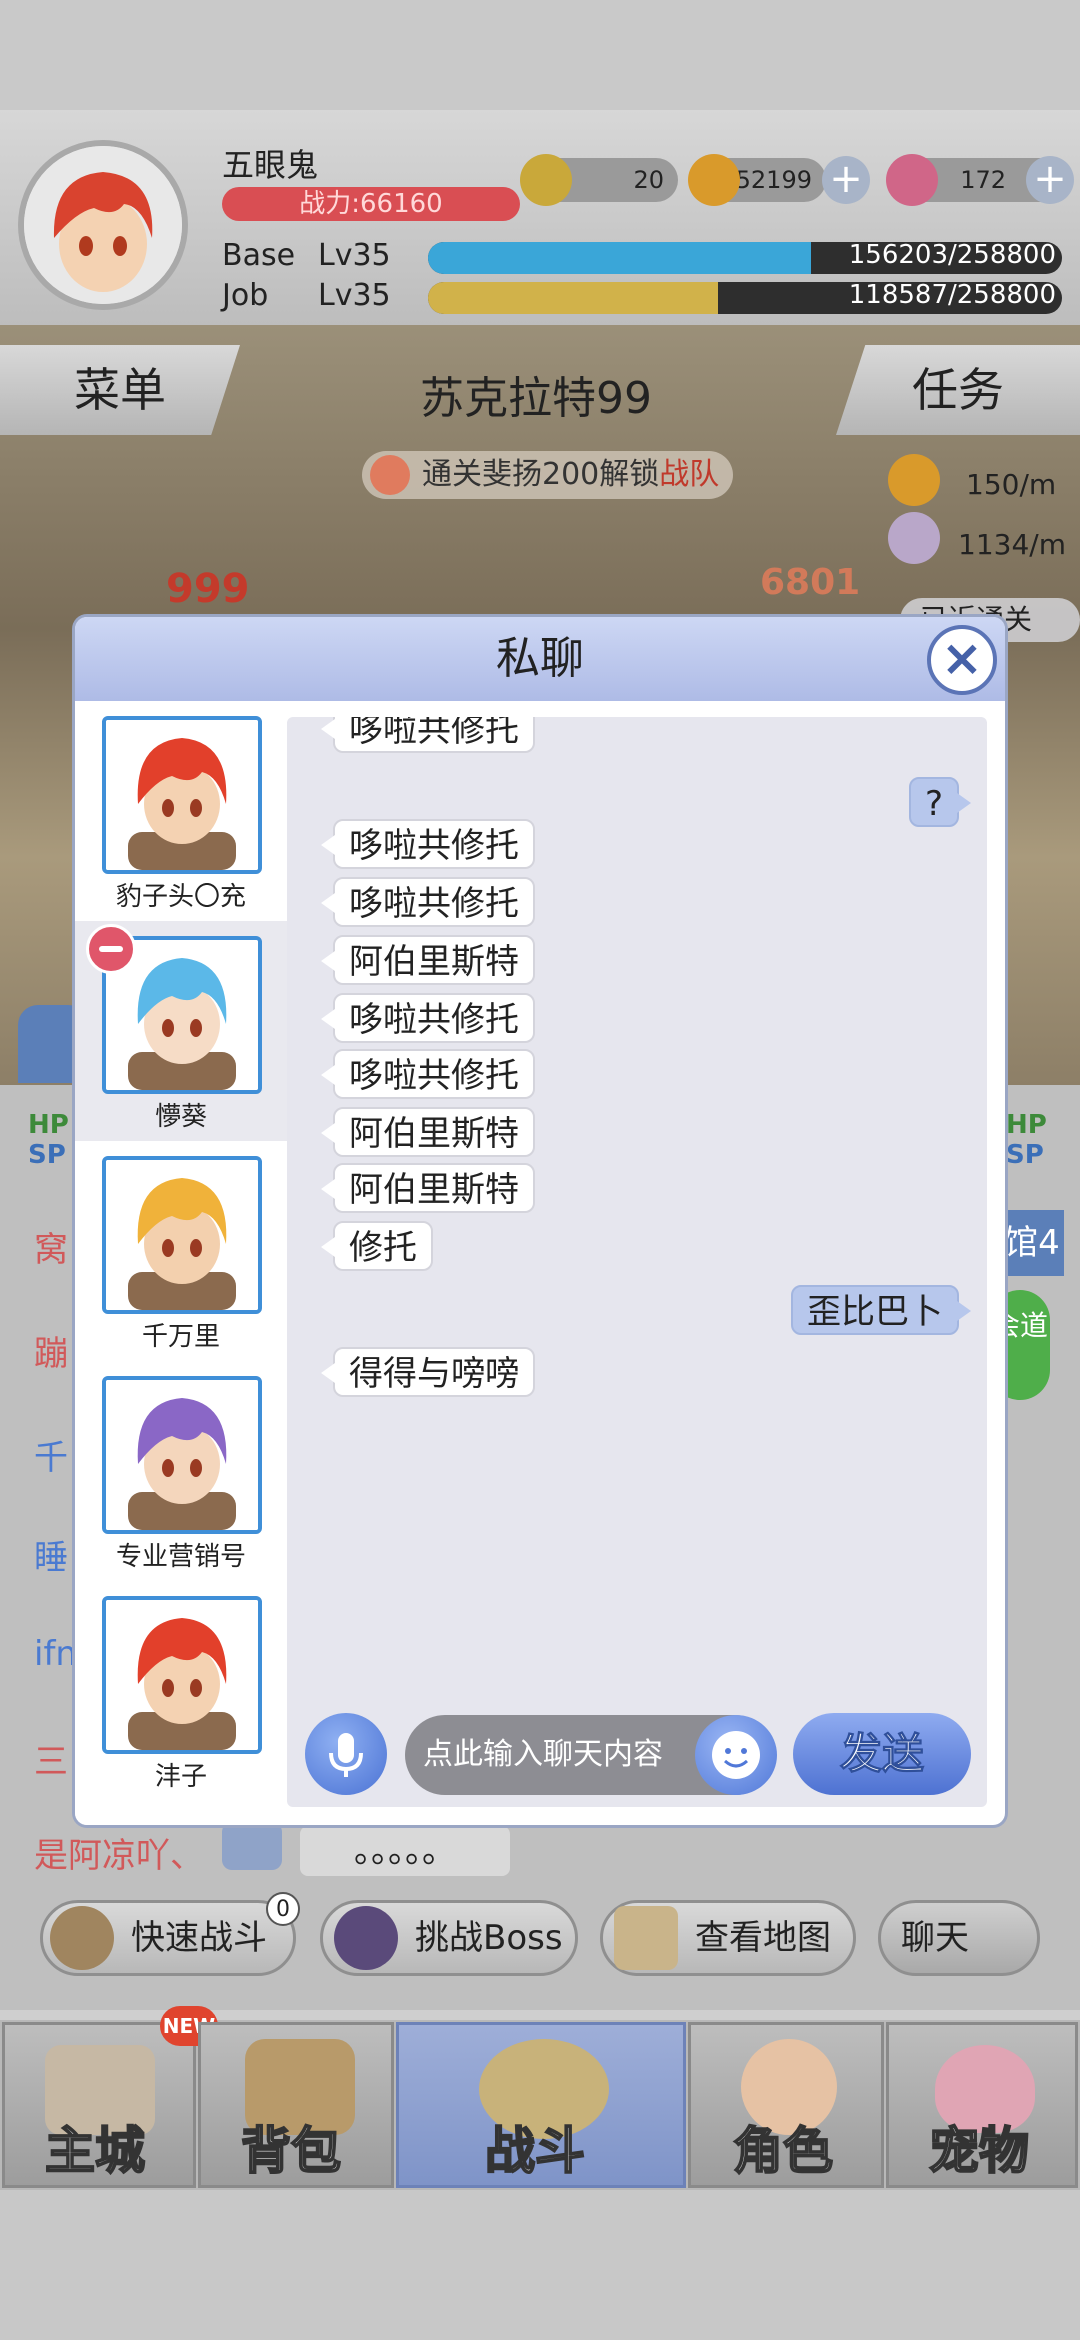 The width and height of the screenshot is (1080, 2340). What do you see at coordinates (51, 1558) in the screenshot?
I see `chat-preview-line: 睡` at bounding box center [51, 1558].